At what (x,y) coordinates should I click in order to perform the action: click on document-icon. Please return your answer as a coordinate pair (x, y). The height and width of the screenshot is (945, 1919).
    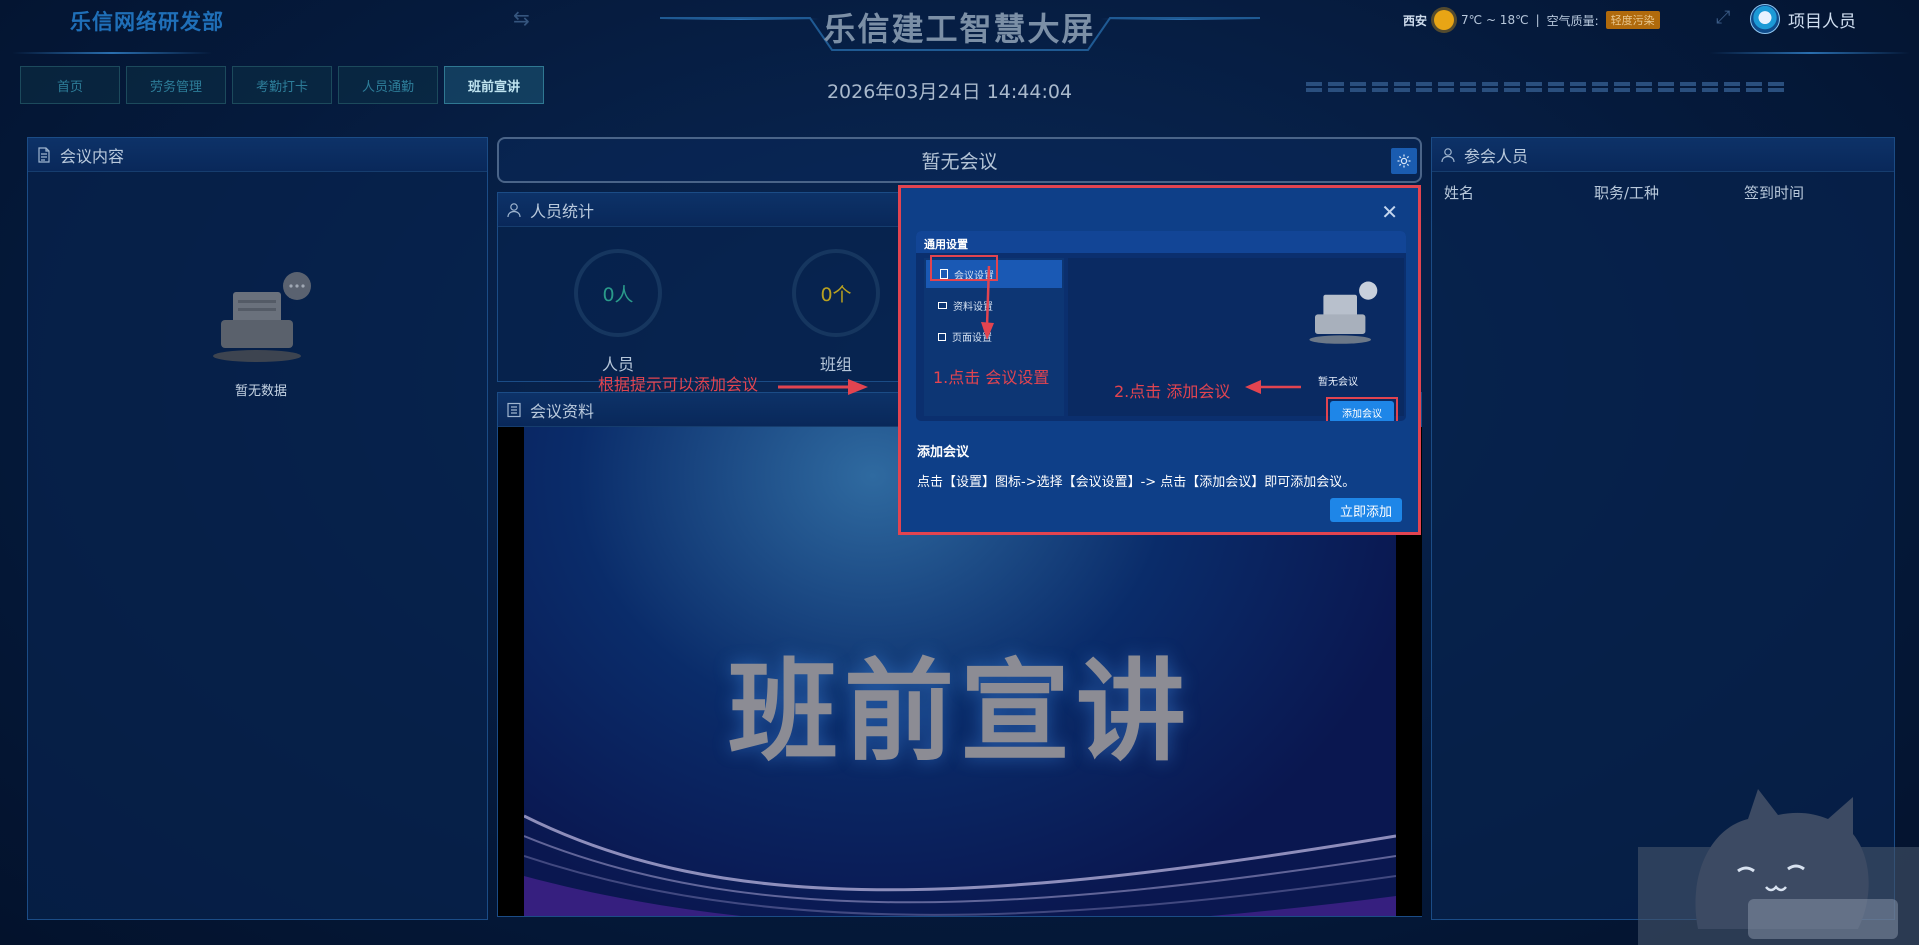
    Looking at the image, I should click on (44, 154).